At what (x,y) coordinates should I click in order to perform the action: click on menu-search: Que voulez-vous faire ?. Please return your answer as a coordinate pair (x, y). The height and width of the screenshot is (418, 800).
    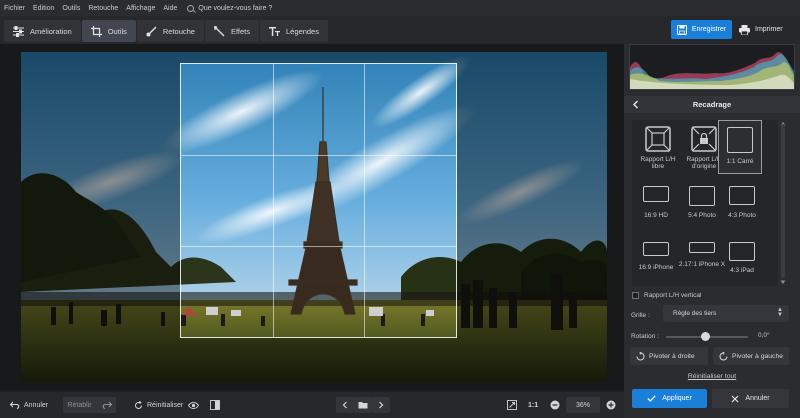
    Looking at the image, I should click on (229, 8).